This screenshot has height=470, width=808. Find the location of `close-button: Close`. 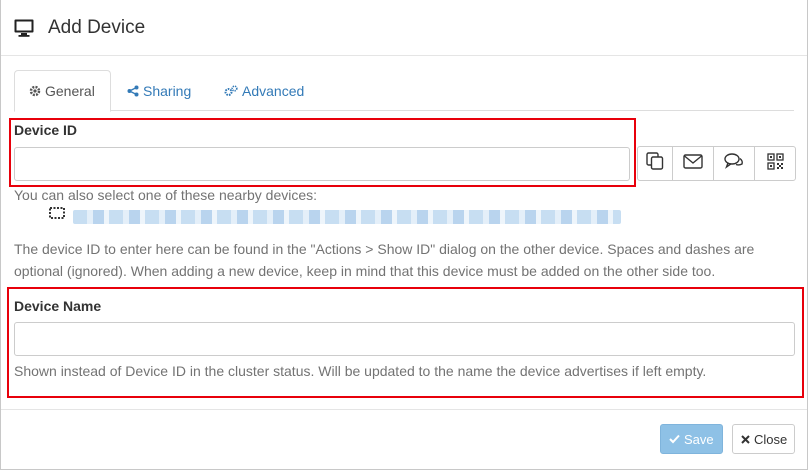

close-button: Close is located at coordinates (763, 439).